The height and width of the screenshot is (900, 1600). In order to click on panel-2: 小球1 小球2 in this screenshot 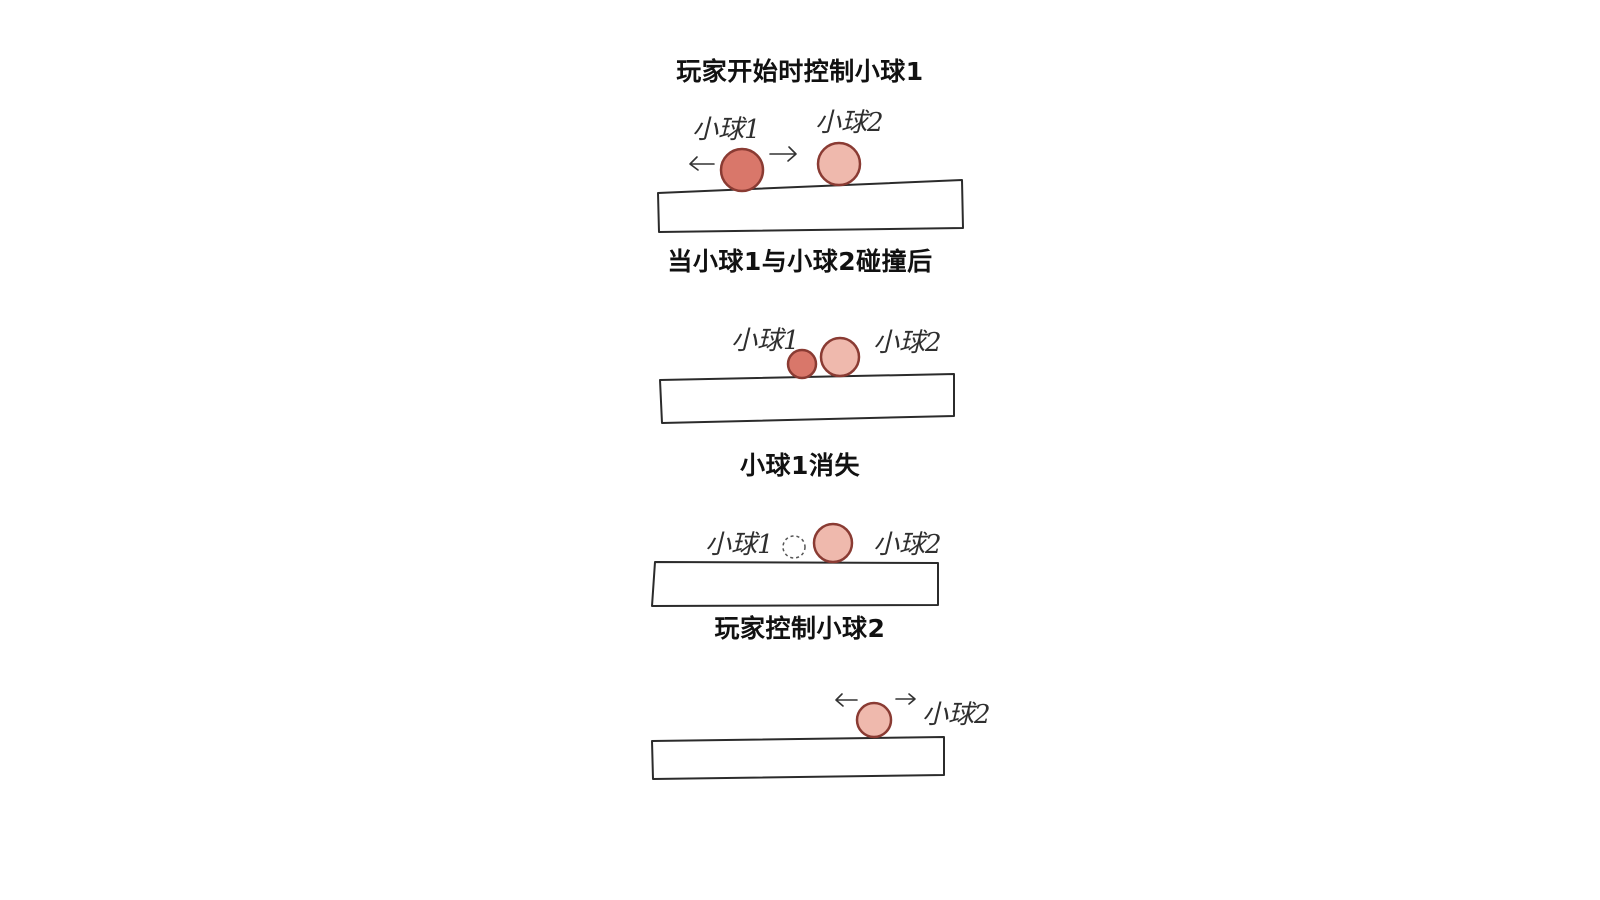, I will do `click(807, 375)`.